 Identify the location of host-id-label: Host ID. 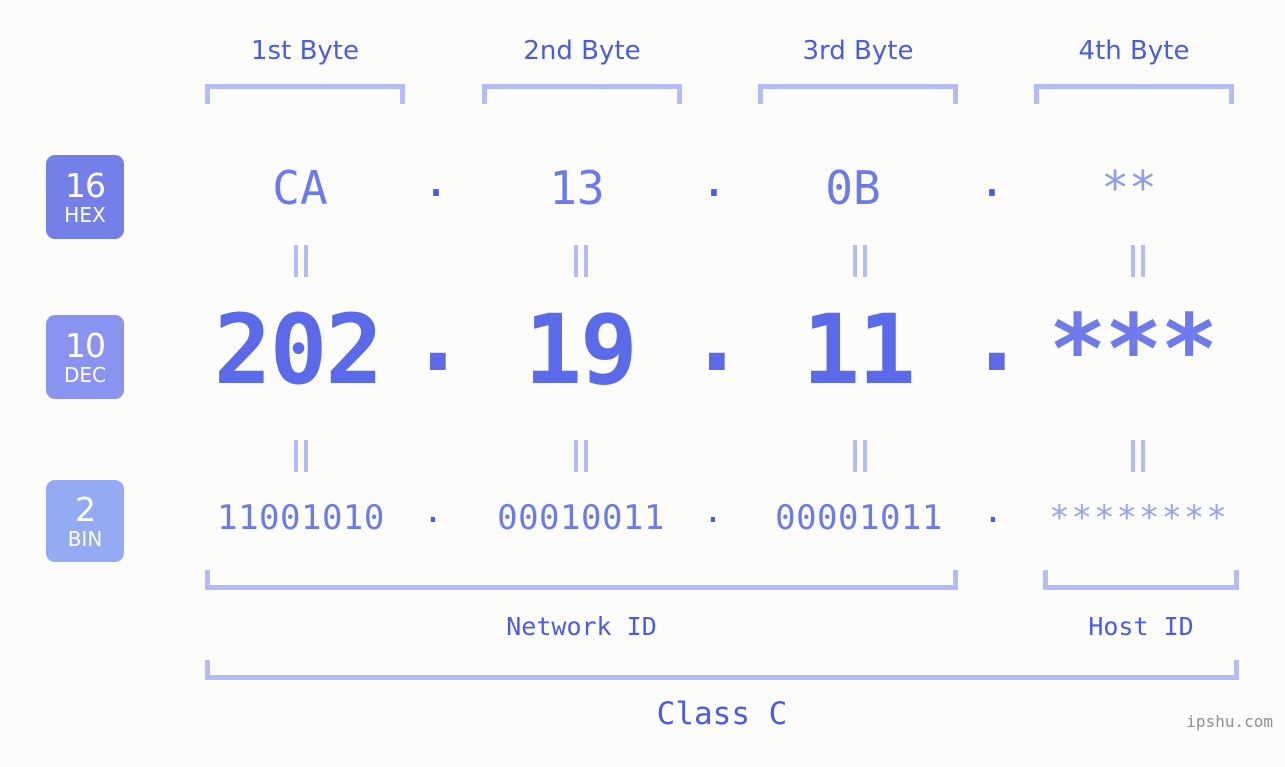
(1141, 626).